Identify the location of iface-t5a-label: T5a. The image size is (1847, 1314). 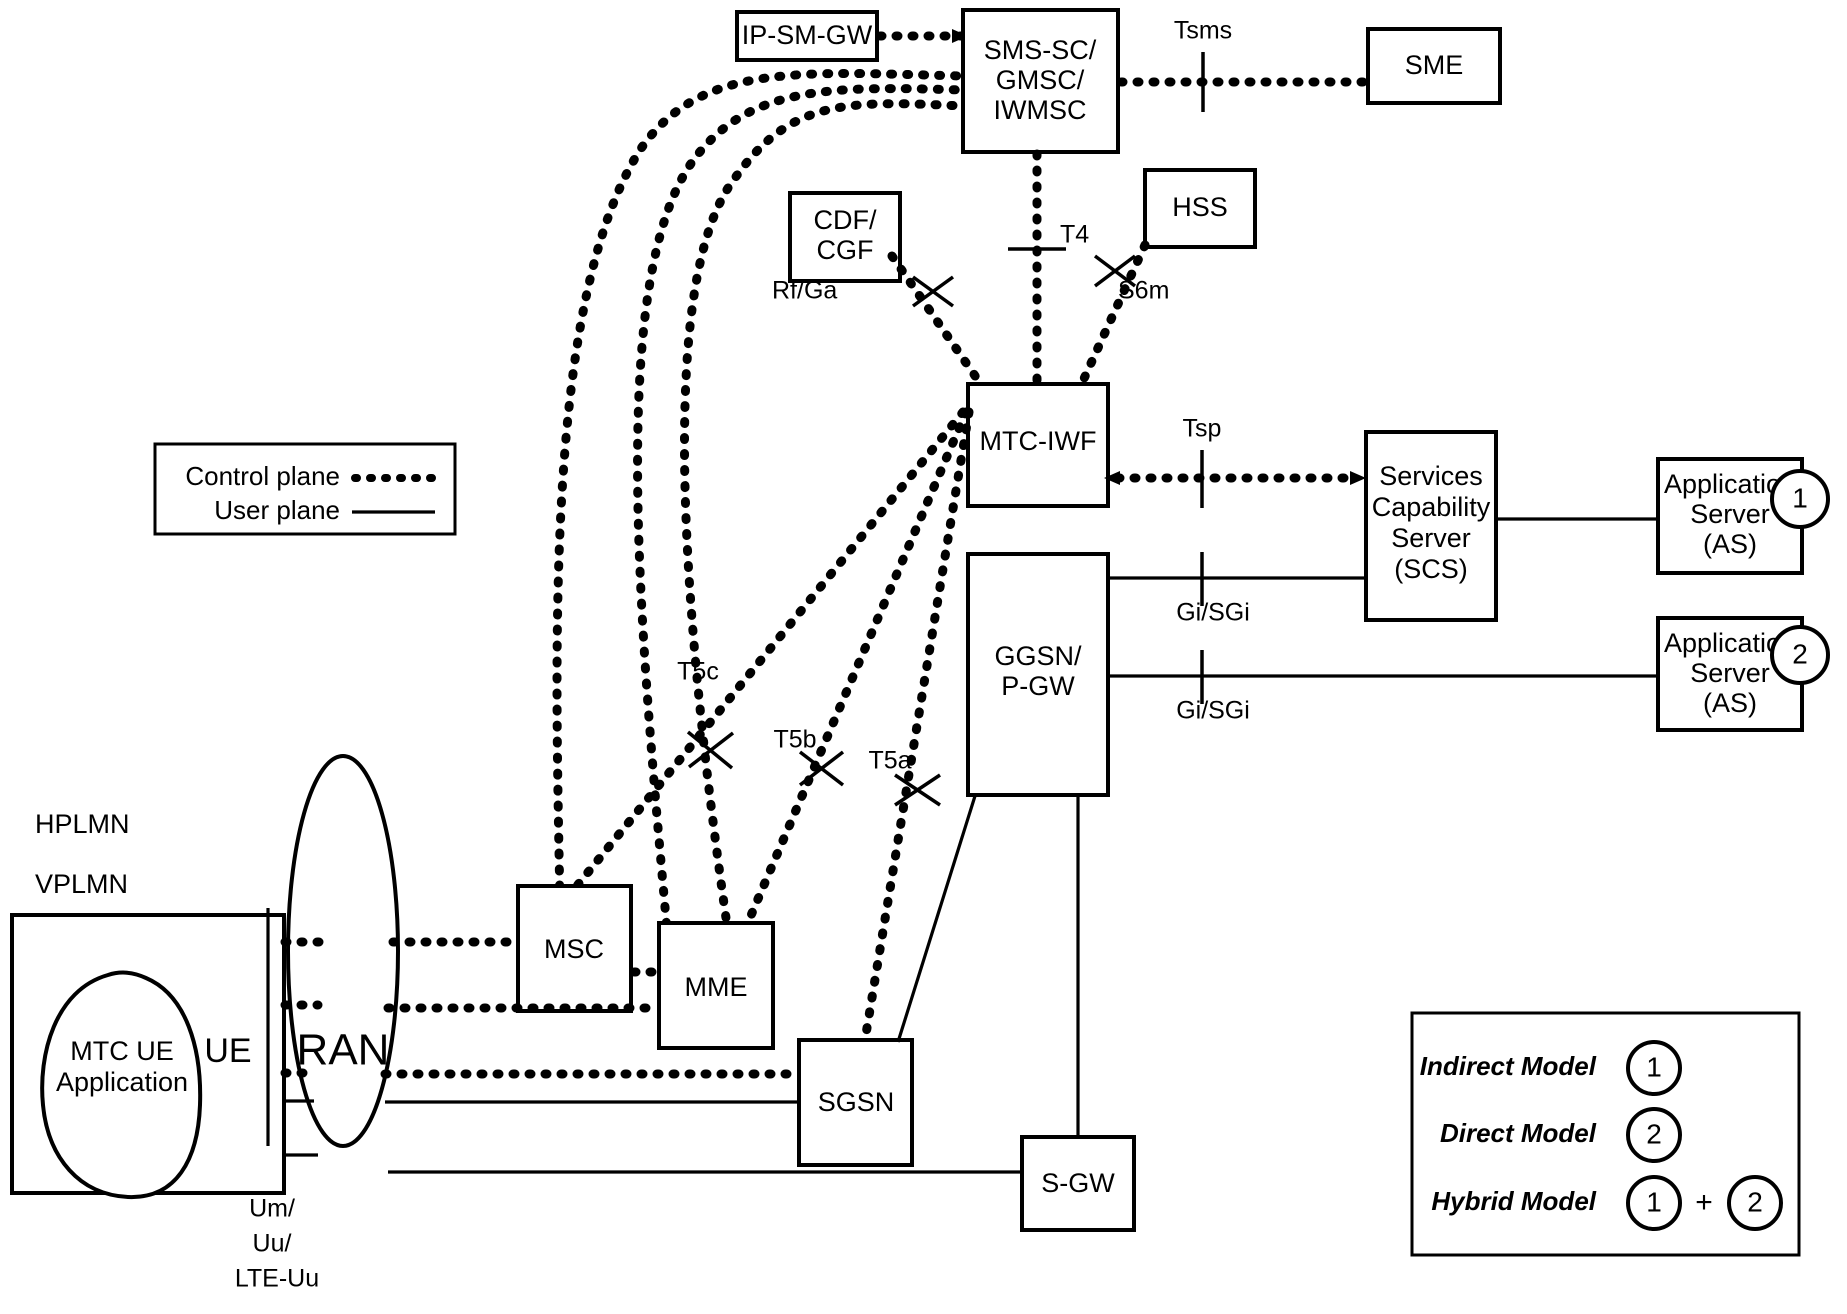
(889, 761).